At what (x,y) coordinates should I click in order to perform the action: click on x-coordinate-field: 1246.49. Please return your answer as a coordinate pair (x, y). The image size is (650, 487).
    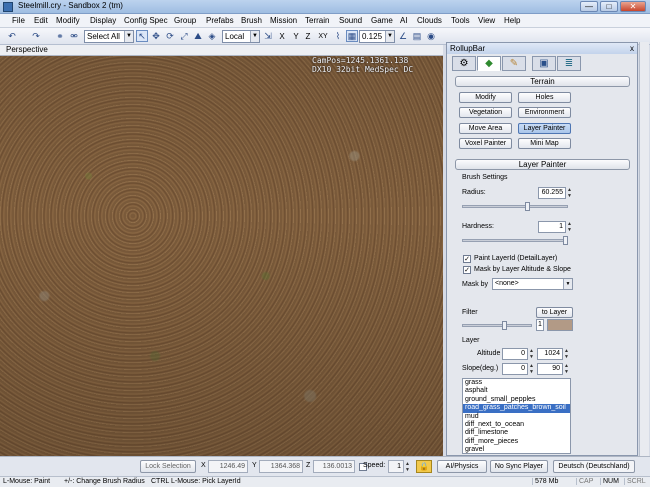
    Looking at the image, I should click on (228, 466).